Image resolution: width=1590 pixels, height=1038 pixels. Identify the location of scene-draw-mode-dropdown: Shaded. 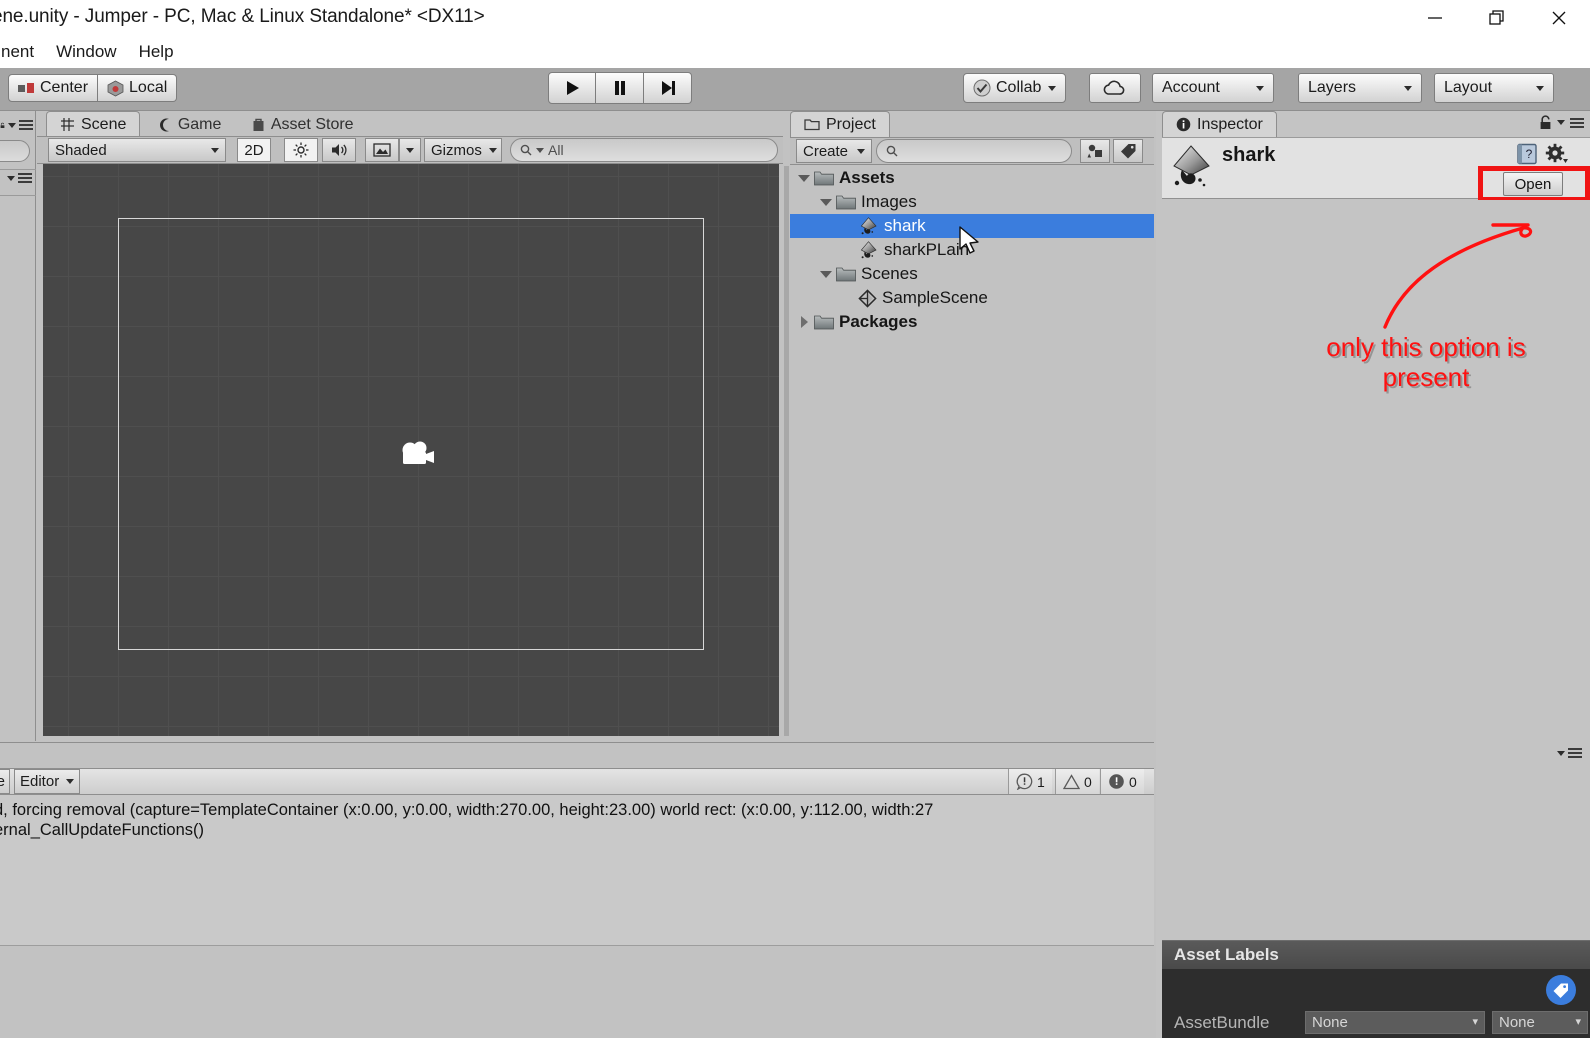
(137, 150).